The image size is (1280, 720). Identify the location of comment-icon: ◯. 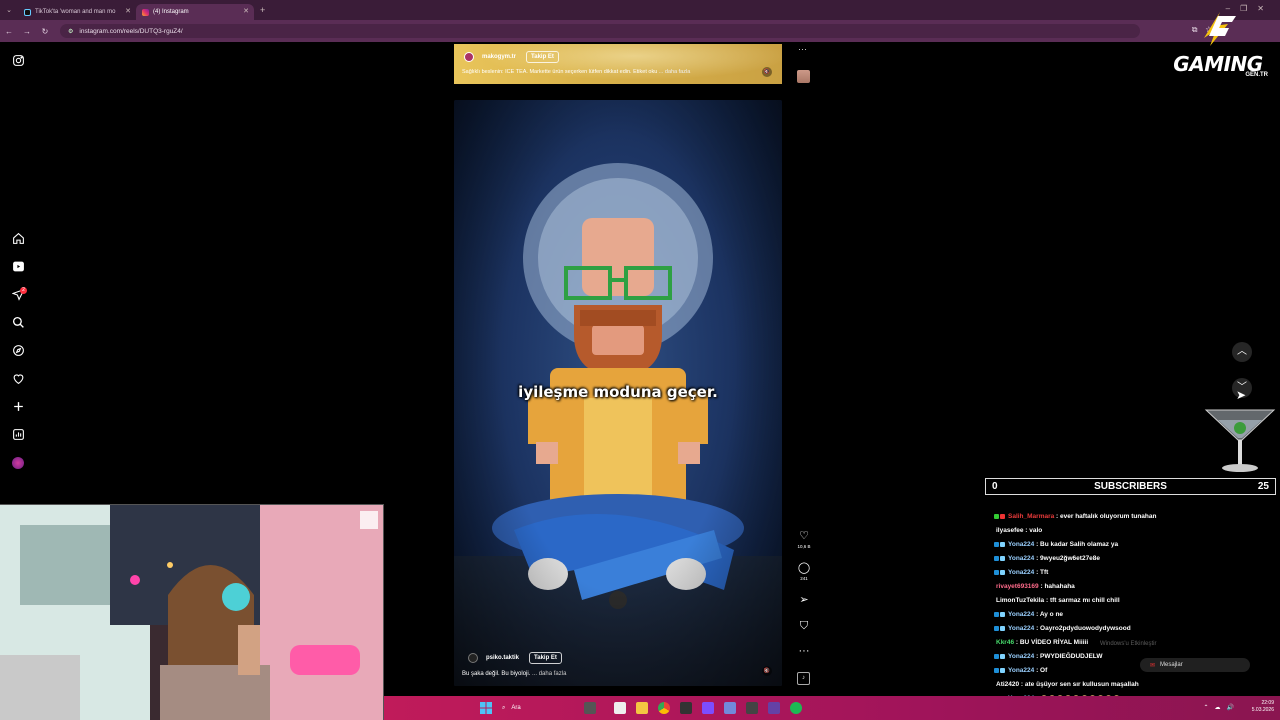
(804, 568).